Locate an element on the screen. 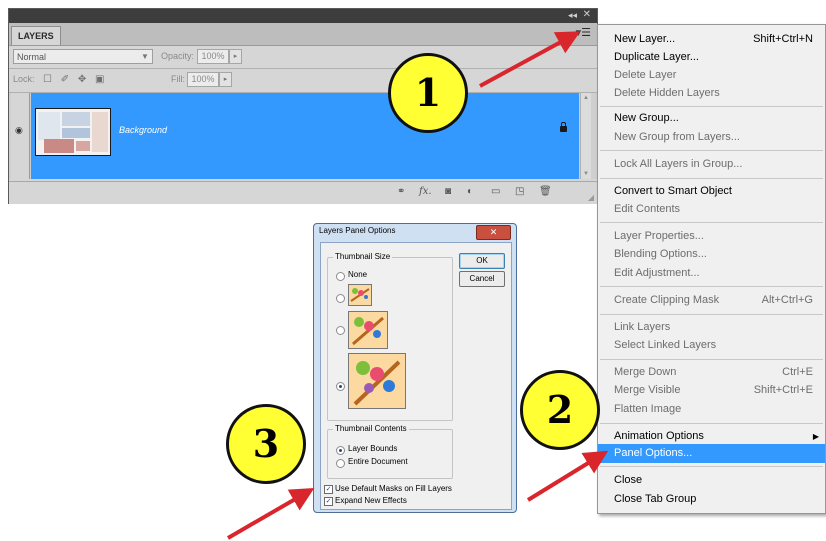  radio-thumbnail-none is located at coordinates (340, 276).